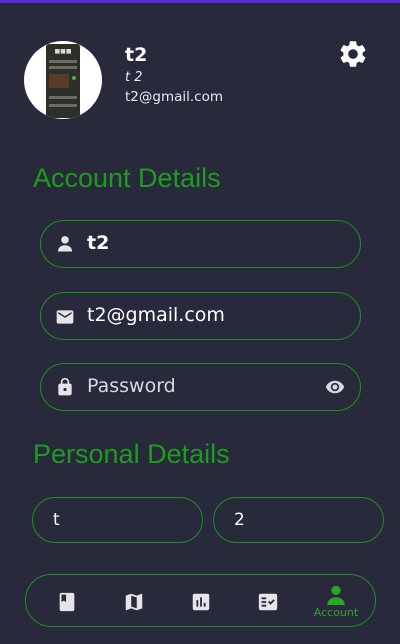 The width and height of the screenshot is (400, 644). I want to click on nav-item-map, so click(134, 601).